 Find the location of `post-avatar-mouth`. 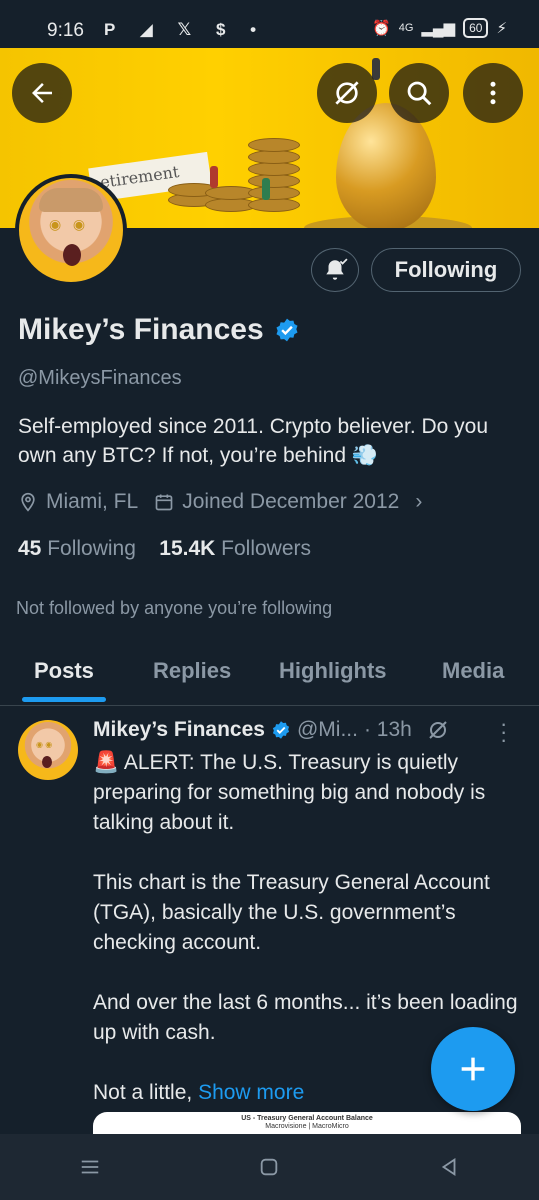

post-avatar-mouth is located at coordinates (47, 762).